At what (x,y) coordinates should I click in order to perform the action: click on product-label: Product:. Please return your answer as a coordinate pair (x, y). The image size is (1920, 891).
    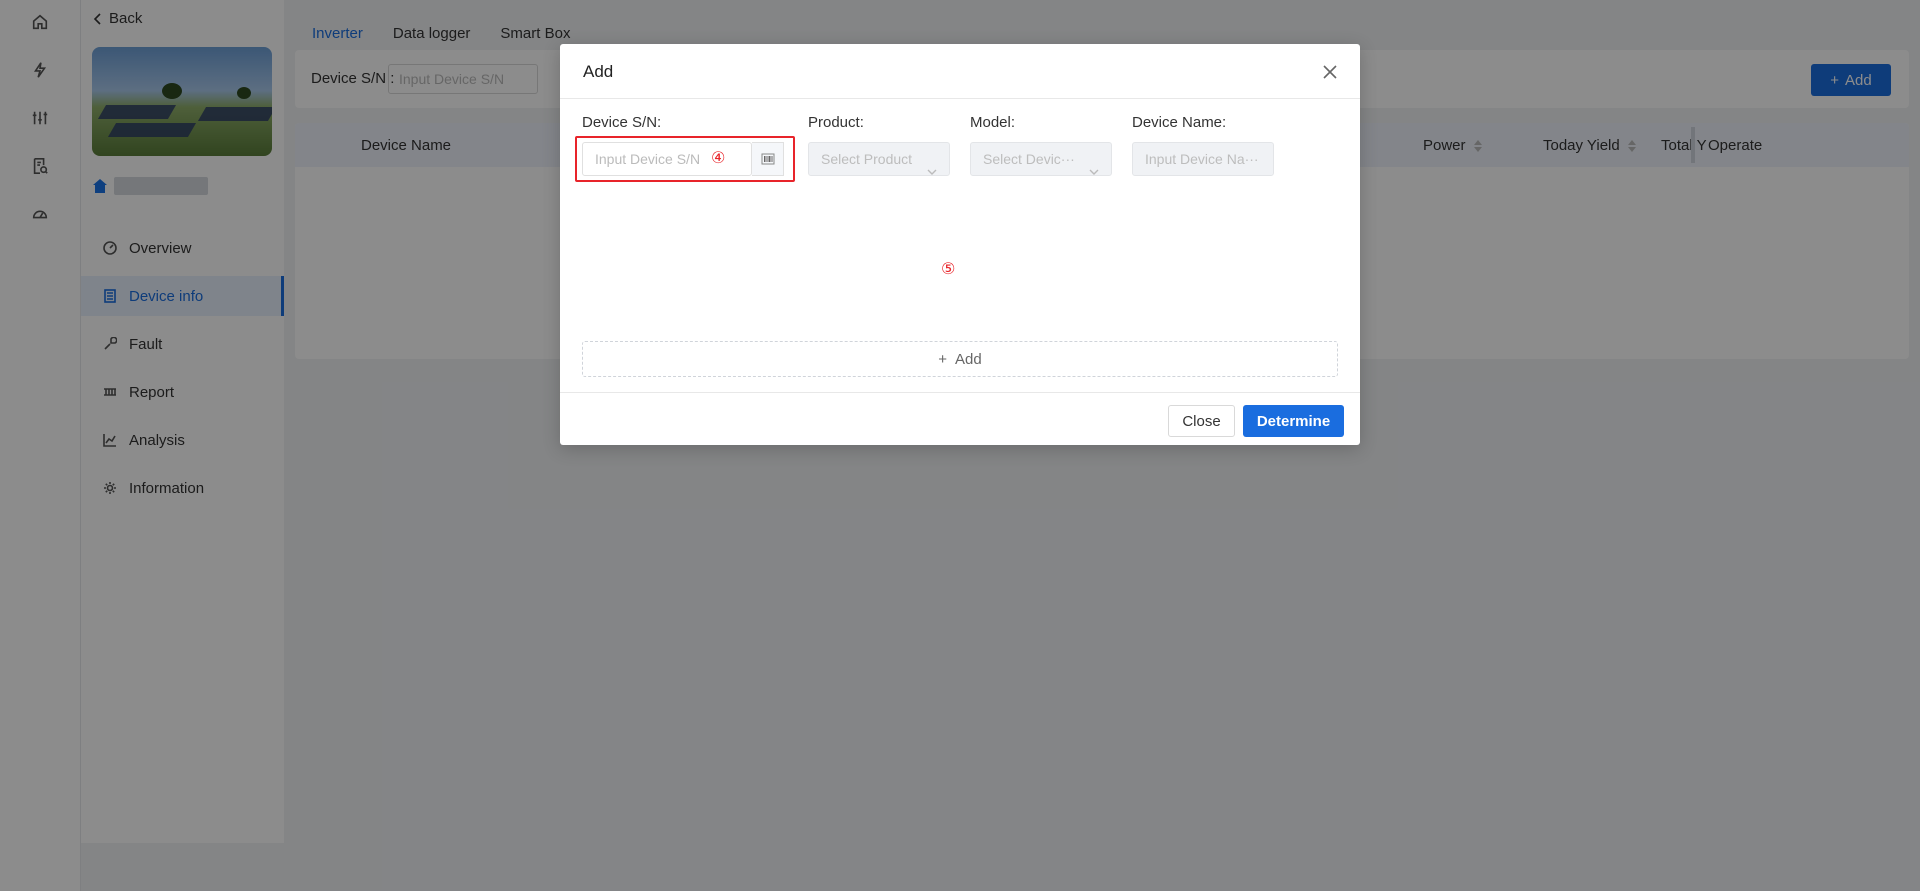
    Looking at the image, I should click on (836, 122).